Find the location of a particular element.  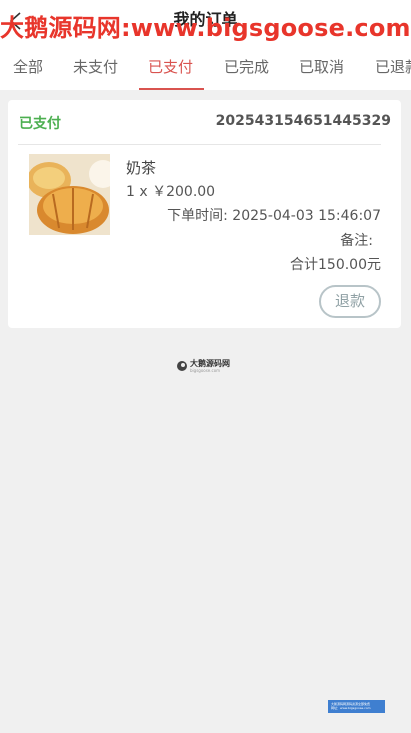

tab-completed: 已完成 is located at coordinates (246, 66).